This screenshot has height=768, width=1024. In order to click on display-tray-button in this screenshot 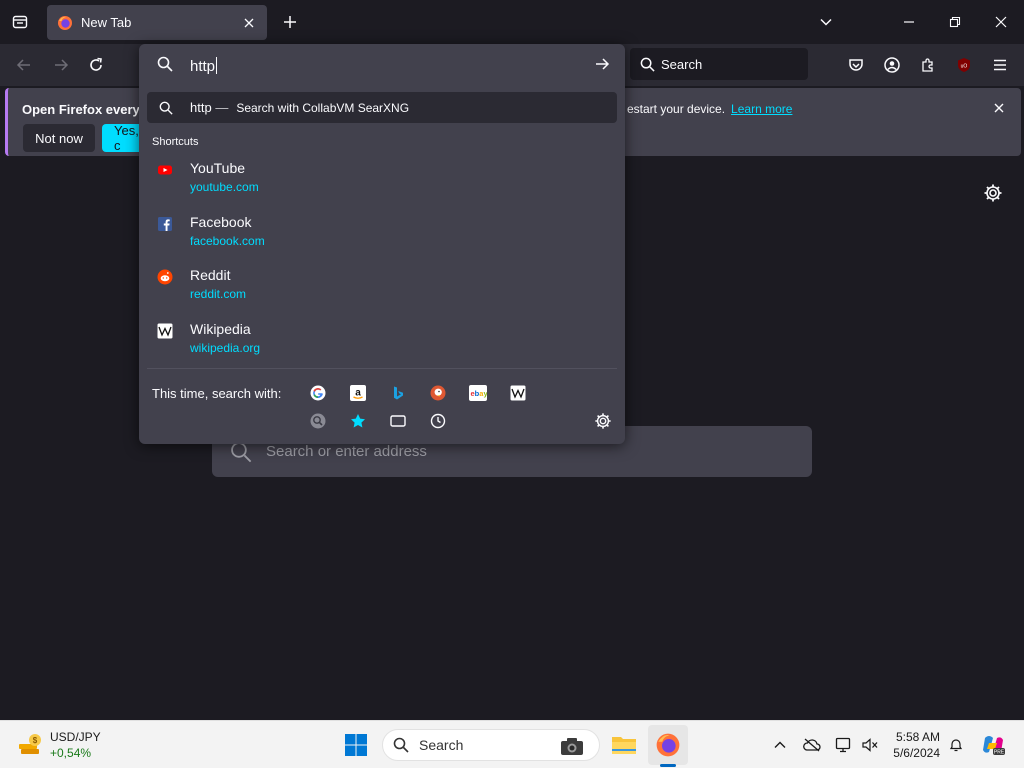, I will do `click(844, 745)`.